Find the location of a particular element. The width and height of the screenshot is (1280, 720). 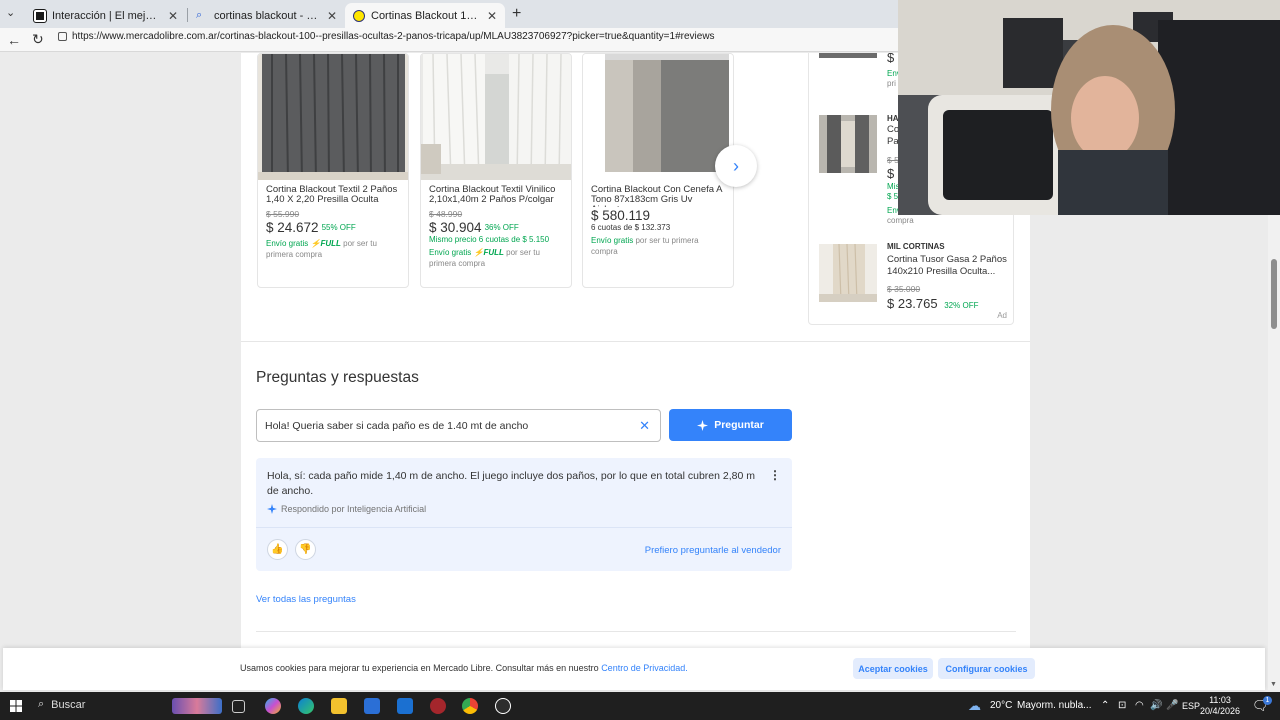

product-price: $ 580.119 is located at coordinates (621, 215).